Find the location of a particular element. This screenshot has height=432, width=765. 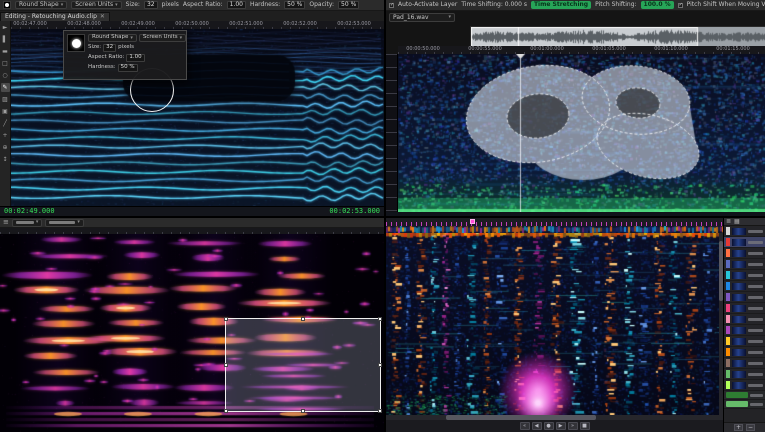

transport-button: ● is located at coordinates (548, 426).